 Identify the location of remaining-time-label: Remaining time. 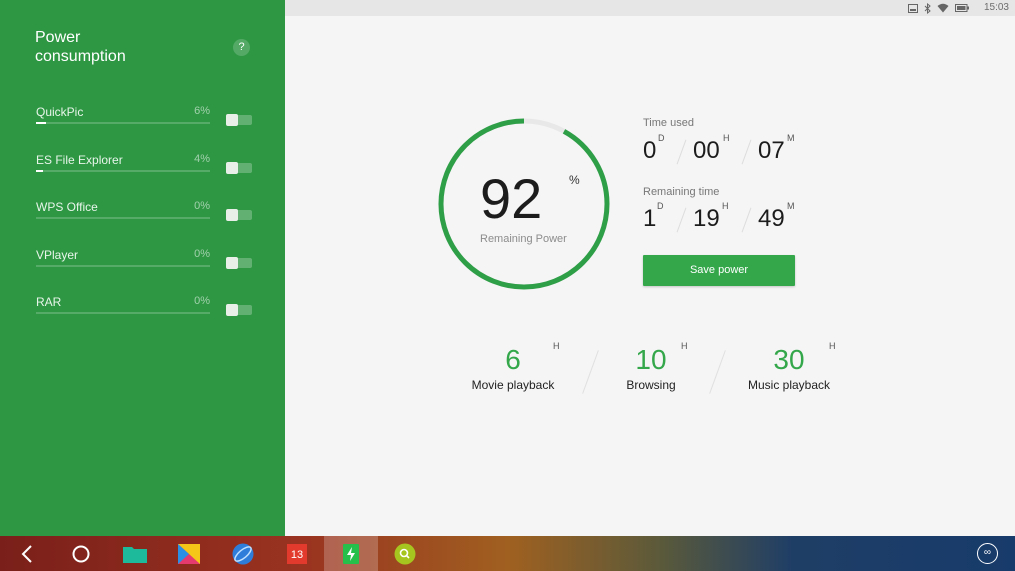
(681, 192).